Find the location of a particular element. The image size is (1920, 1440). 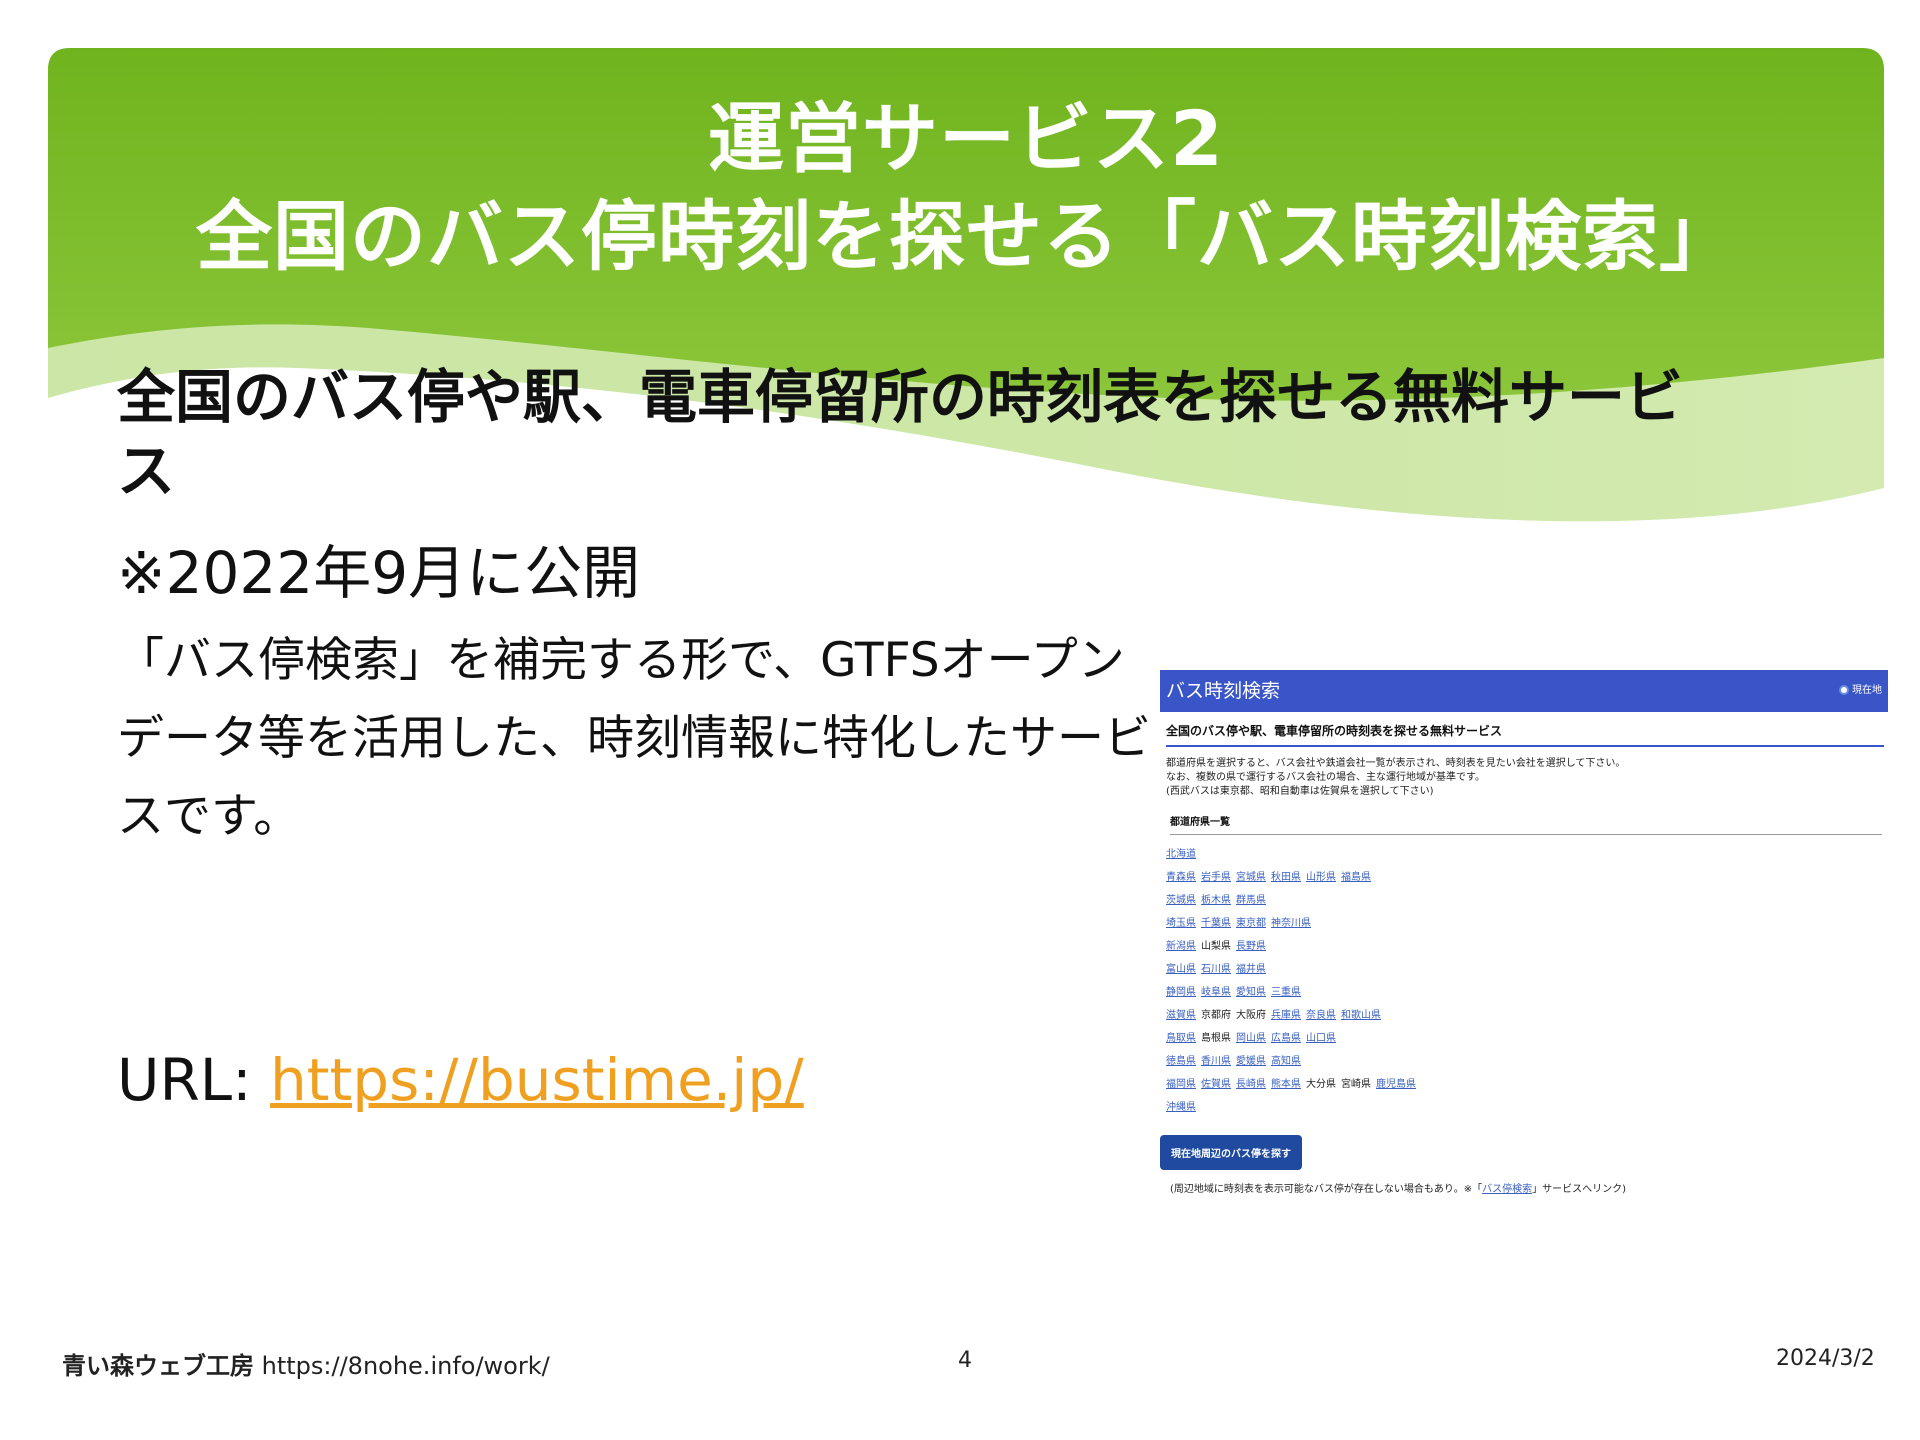

prefecture-item: 千葉県 is located at coordinates (1216, 923).